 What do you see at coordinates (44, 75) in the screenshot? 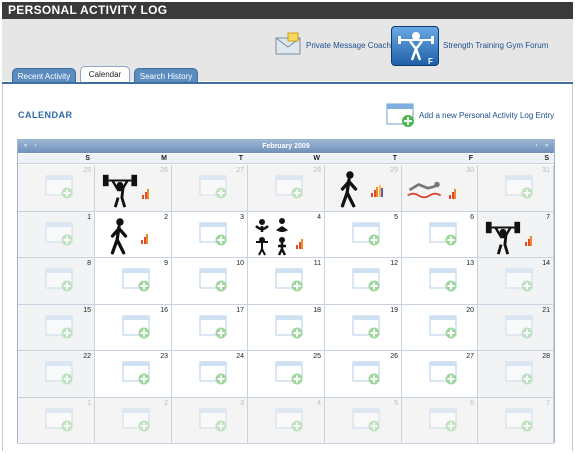
I see `tab-recent-activity: Recent Activity` at bounding box center [44, 75].